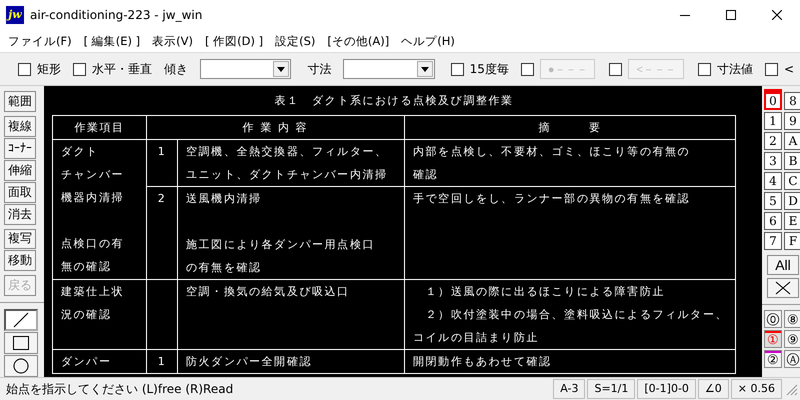  I want to click on cell-text: の有無を確認, so click(224, 268).